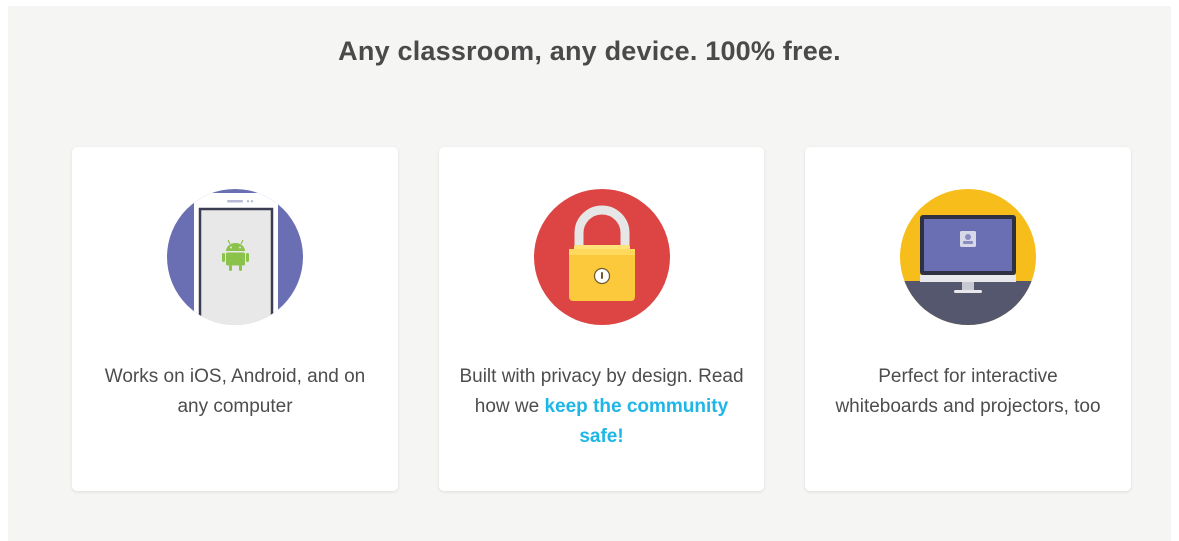 This screenshot has width=1179, height=541. Describe the element at coordinates (636, 421) in the screenshot. I see `keep-community-safe-link: keep the community safe!` at that location.